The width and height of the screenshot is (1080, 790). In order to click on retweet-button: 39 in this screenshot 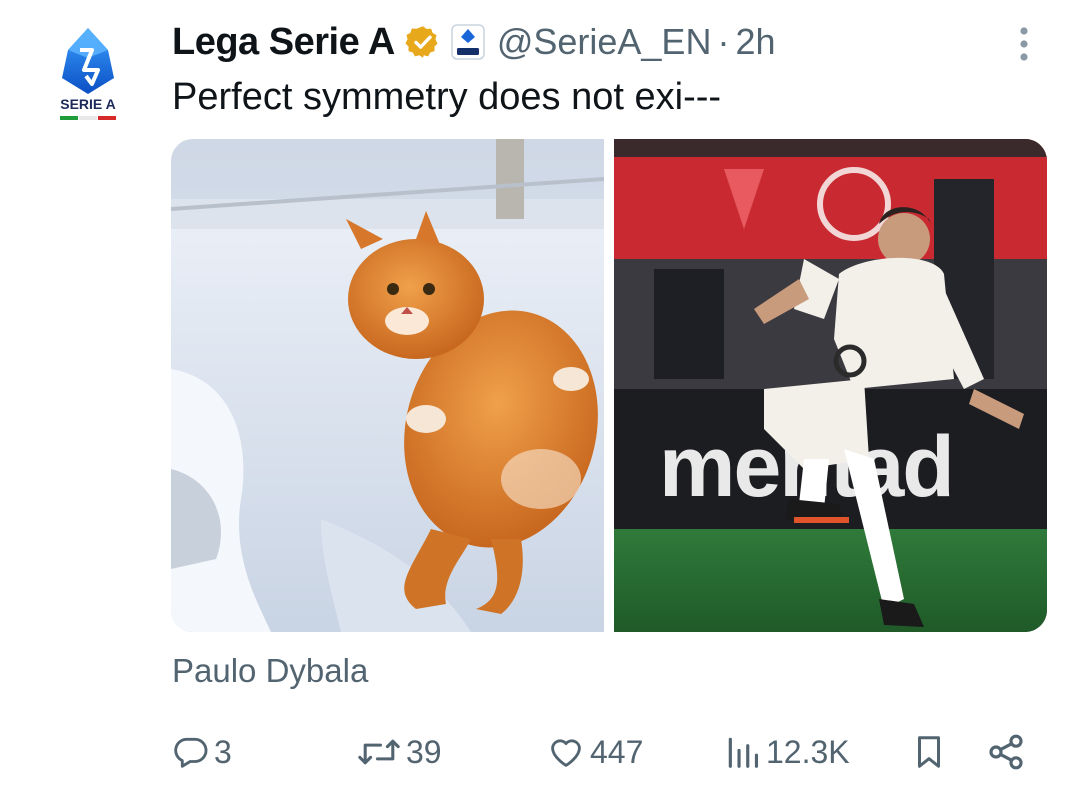, I will do `click(399, 752)`.